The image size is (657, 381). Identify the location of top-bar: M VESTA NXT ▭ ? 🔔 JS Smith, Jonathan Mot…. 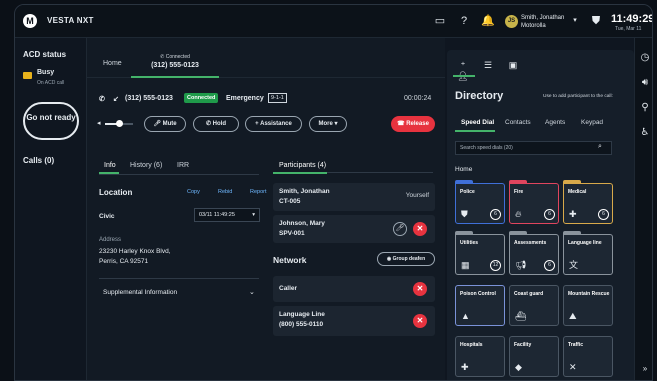
(334, 21).